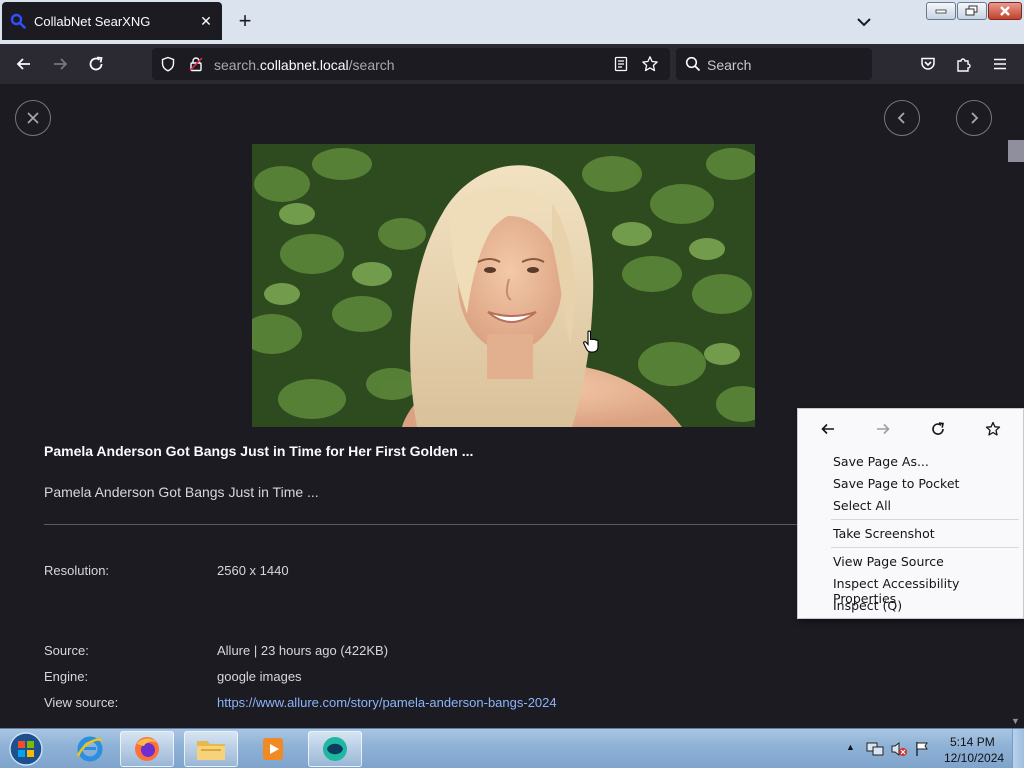 Image resolution: width=1024 pixels, height=768 pixels. I want to click on url-host: collabnet.local, so click(304, 65).